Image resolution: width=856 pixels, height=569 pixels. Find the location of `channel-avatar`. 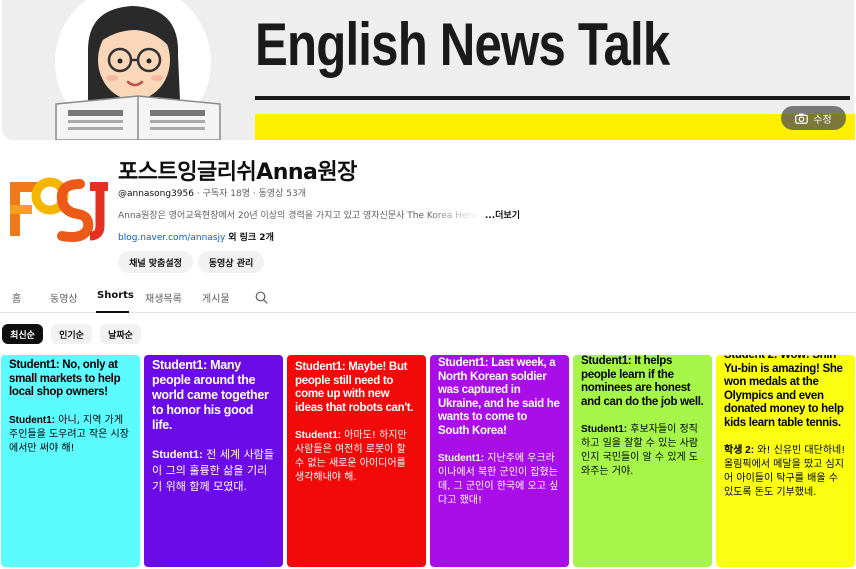

channel-avatar is located at coordinates (58, 210).